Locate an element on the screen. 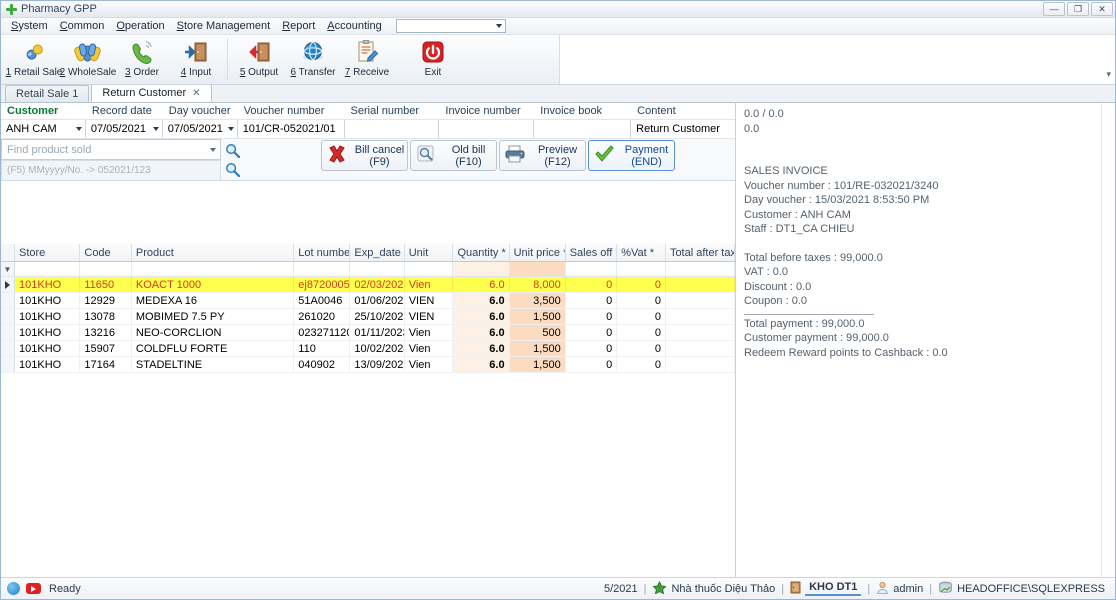 The height and width of the screenshot is (600, 1116). close-button: ✕ is located at coordinates (1102, 9).